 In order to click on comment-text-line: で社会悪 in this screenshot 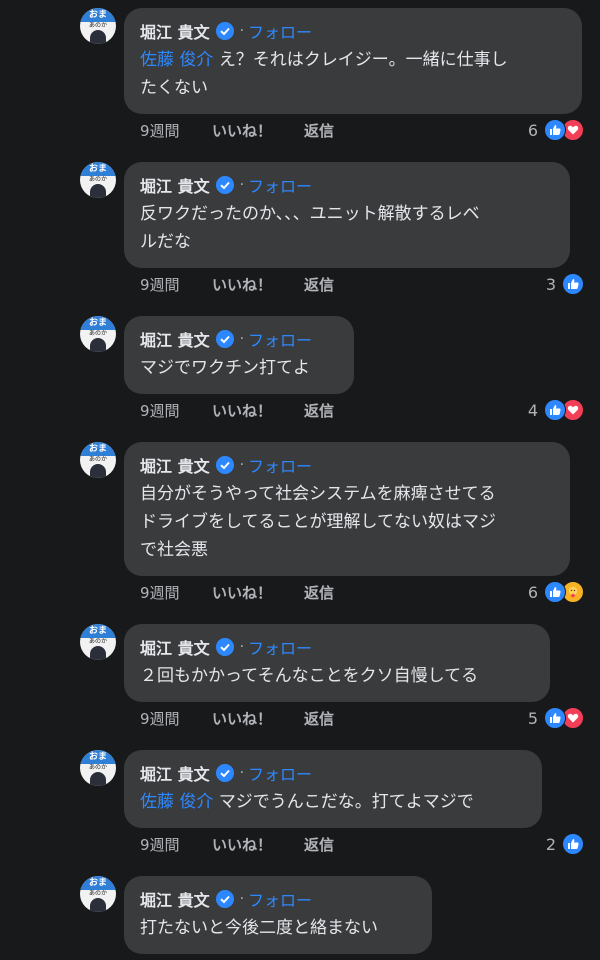, I will do `click(174, 550)`.